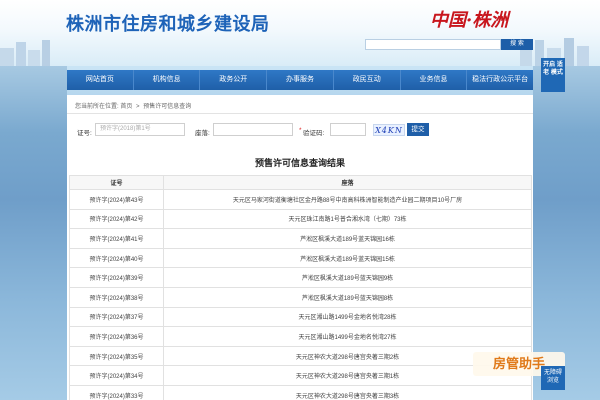 Image resolution: width=600 pixels, height=400 pixels. What do you see at coordinates (553, 75) in the screenshot?
I see `elderly-mode-button: 开启 适老 模式` at bounding box center [553, 75].